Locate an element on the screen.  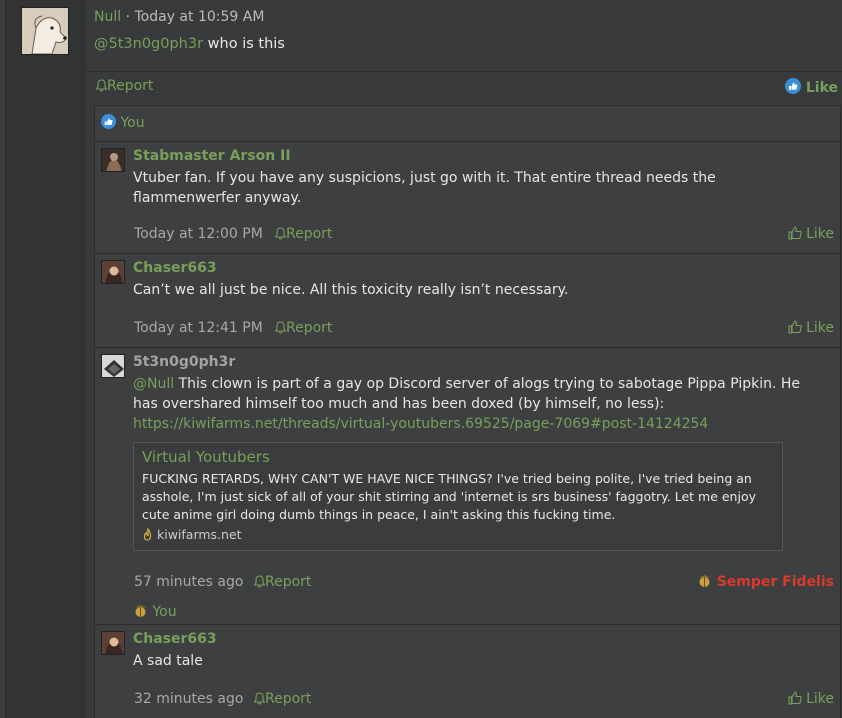
post-time: Today at 10:59 AM is located at coordinates (199, 17).